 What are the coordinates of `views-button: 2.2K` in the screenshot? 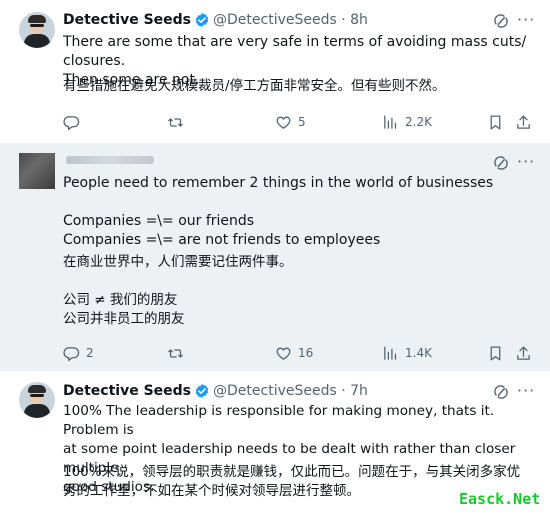 It's located at (407, 122).